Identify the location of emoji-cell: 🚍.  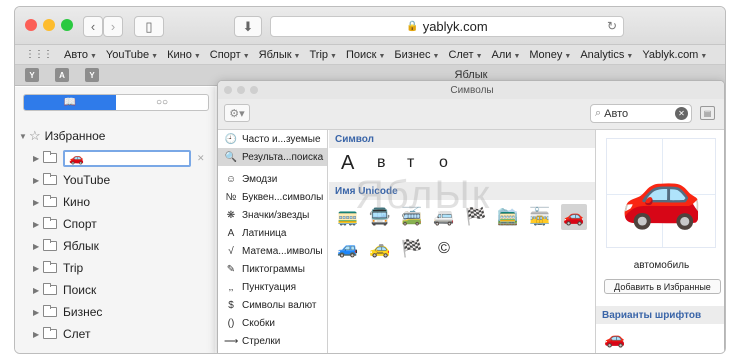
(380, 217).